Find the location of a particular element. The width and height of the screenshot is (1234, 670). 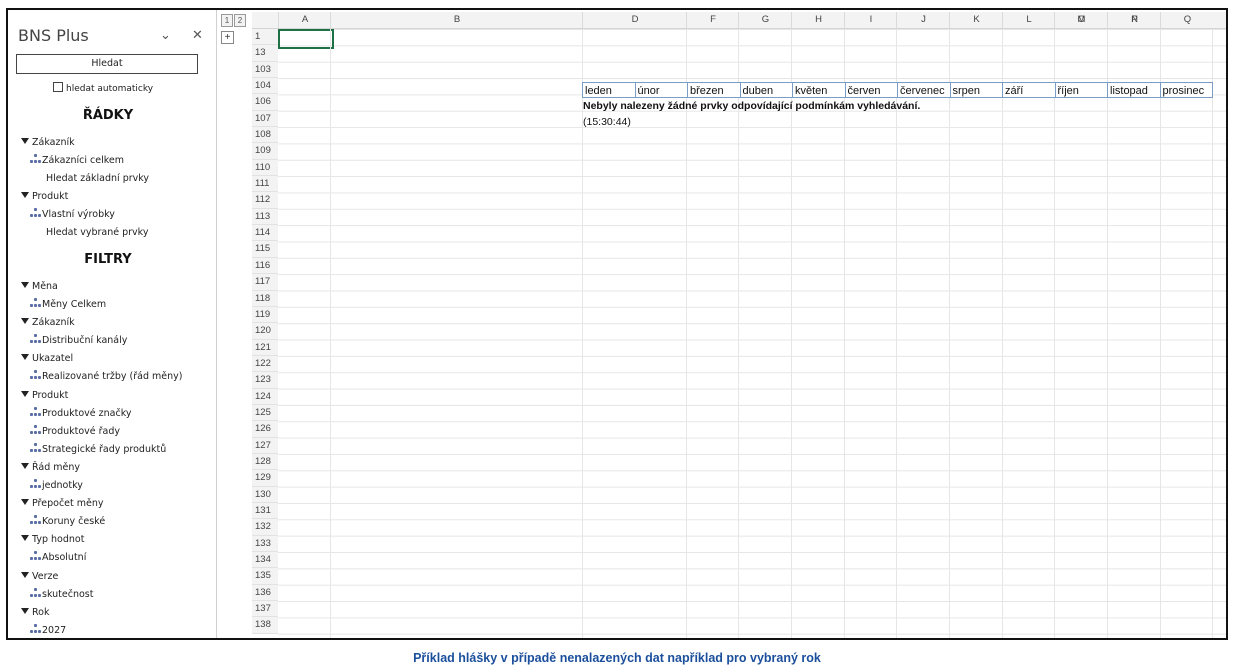

tree-hierarchy-item: Vlastní výrobky is located at coordinates (115, 215).